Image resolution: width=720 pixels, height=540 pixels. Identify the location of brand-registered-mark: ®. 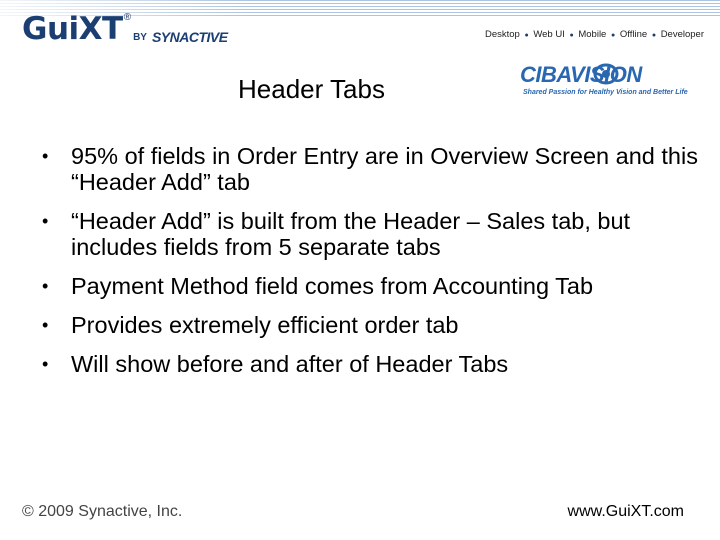
(127, 17).